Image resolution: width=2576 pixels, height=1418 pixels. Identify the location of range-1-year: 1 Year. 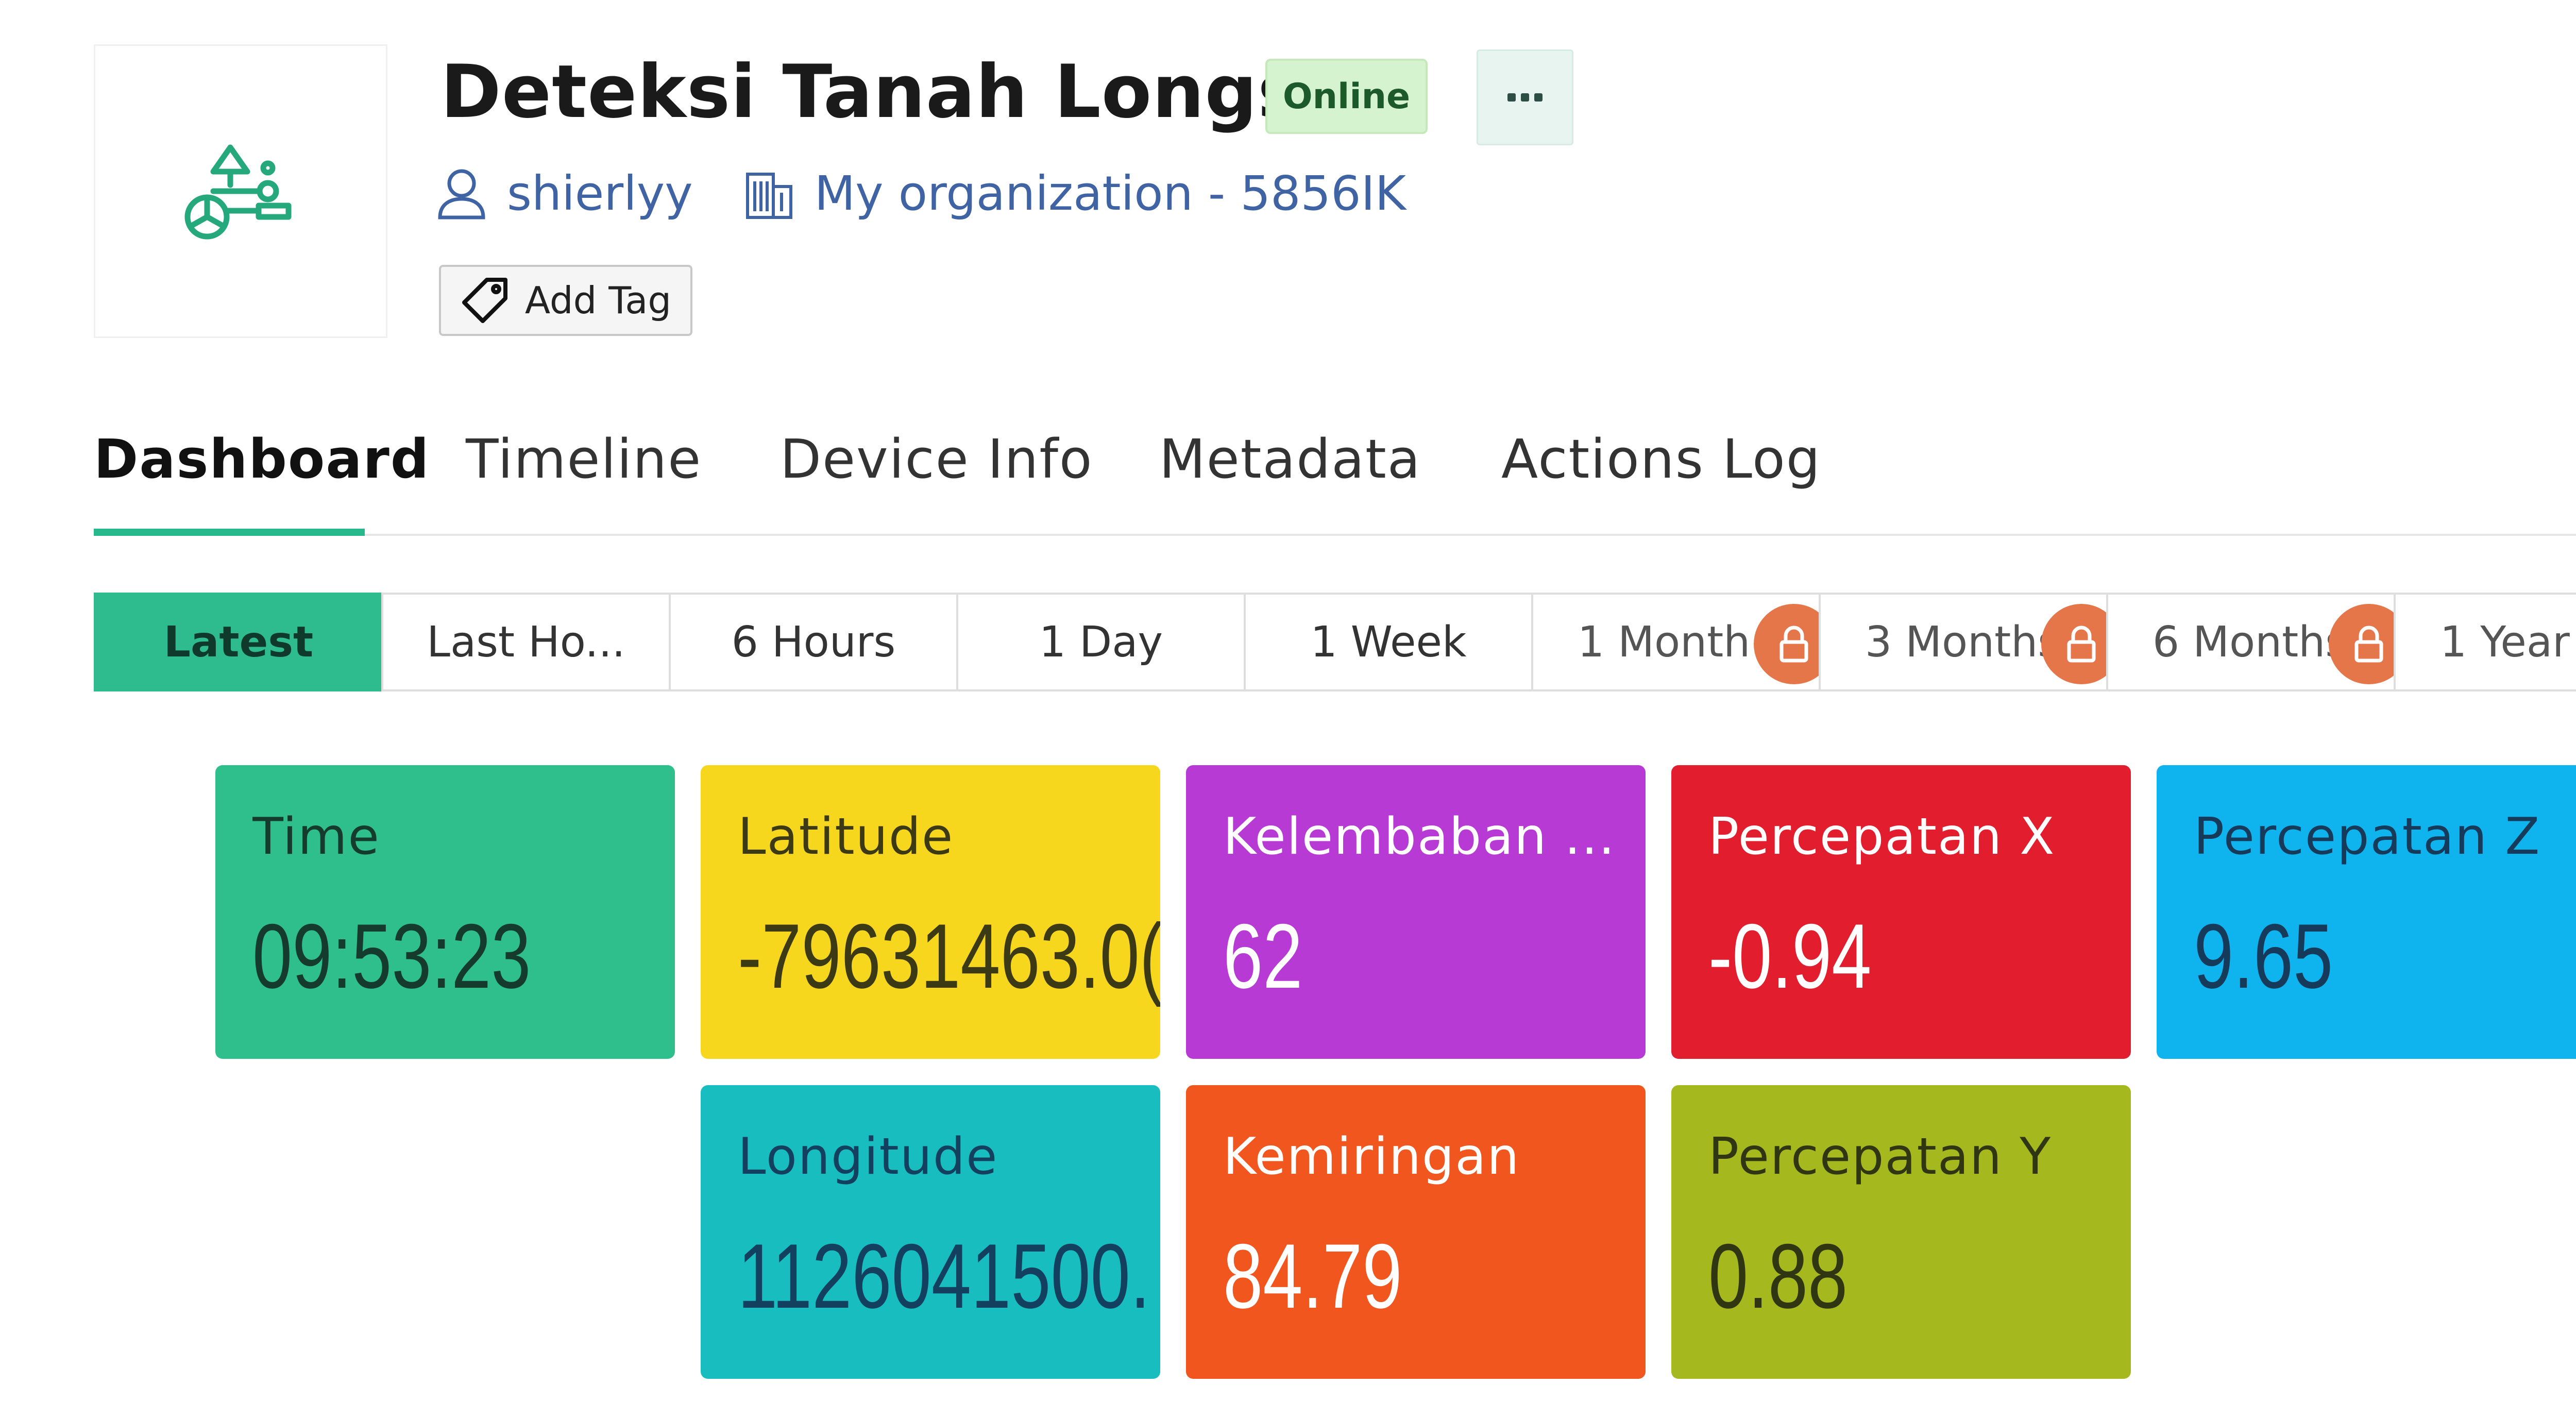
(2485, 642).